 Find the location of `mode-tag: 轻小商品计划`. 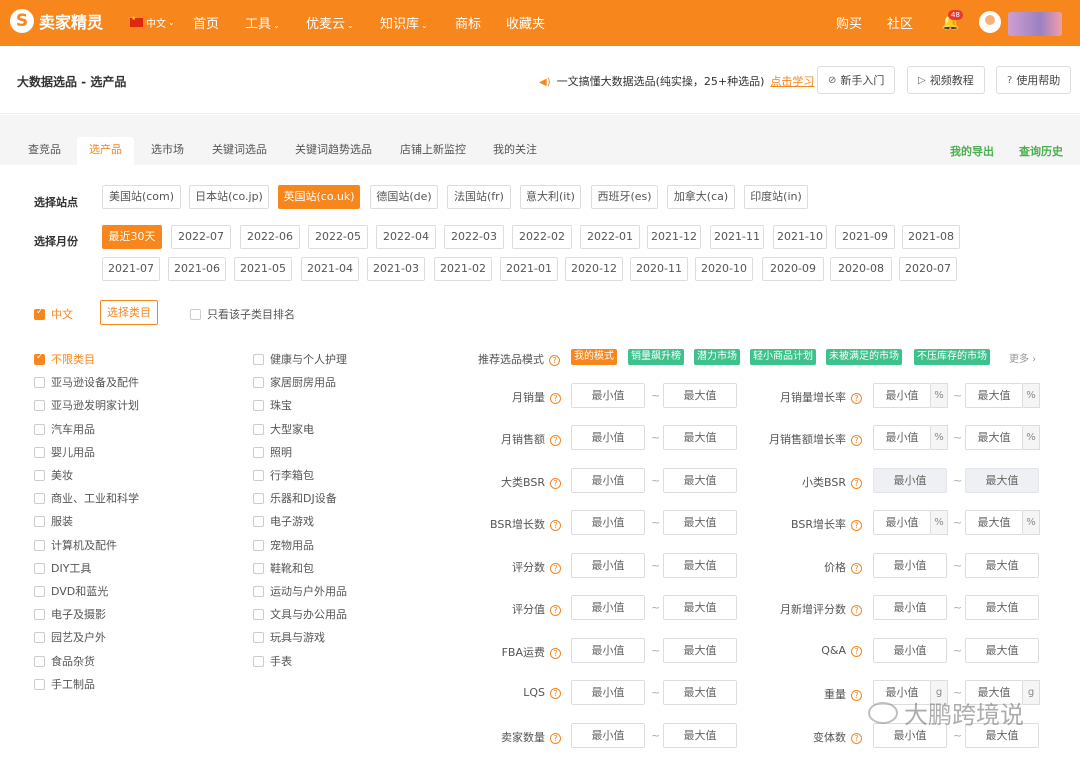

mode-tag: 轻小商品计划 is located at coordinates (783, 357).